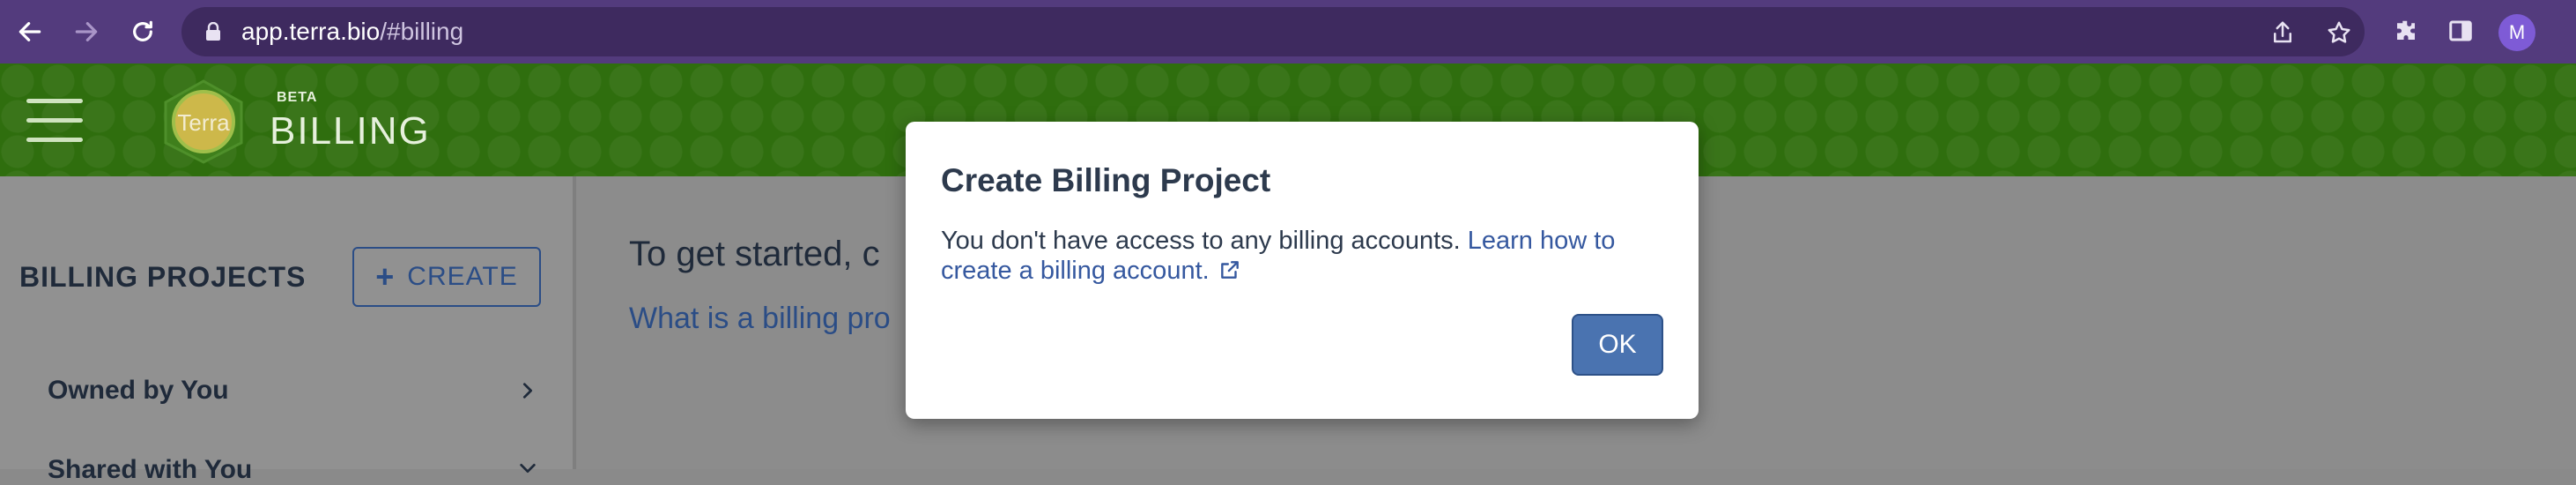 The width and height of the screenshot is (2576, 485). Describe the element at coordinates (422, 31) in the screenshot. I see `url-path: /#billing` at that location.